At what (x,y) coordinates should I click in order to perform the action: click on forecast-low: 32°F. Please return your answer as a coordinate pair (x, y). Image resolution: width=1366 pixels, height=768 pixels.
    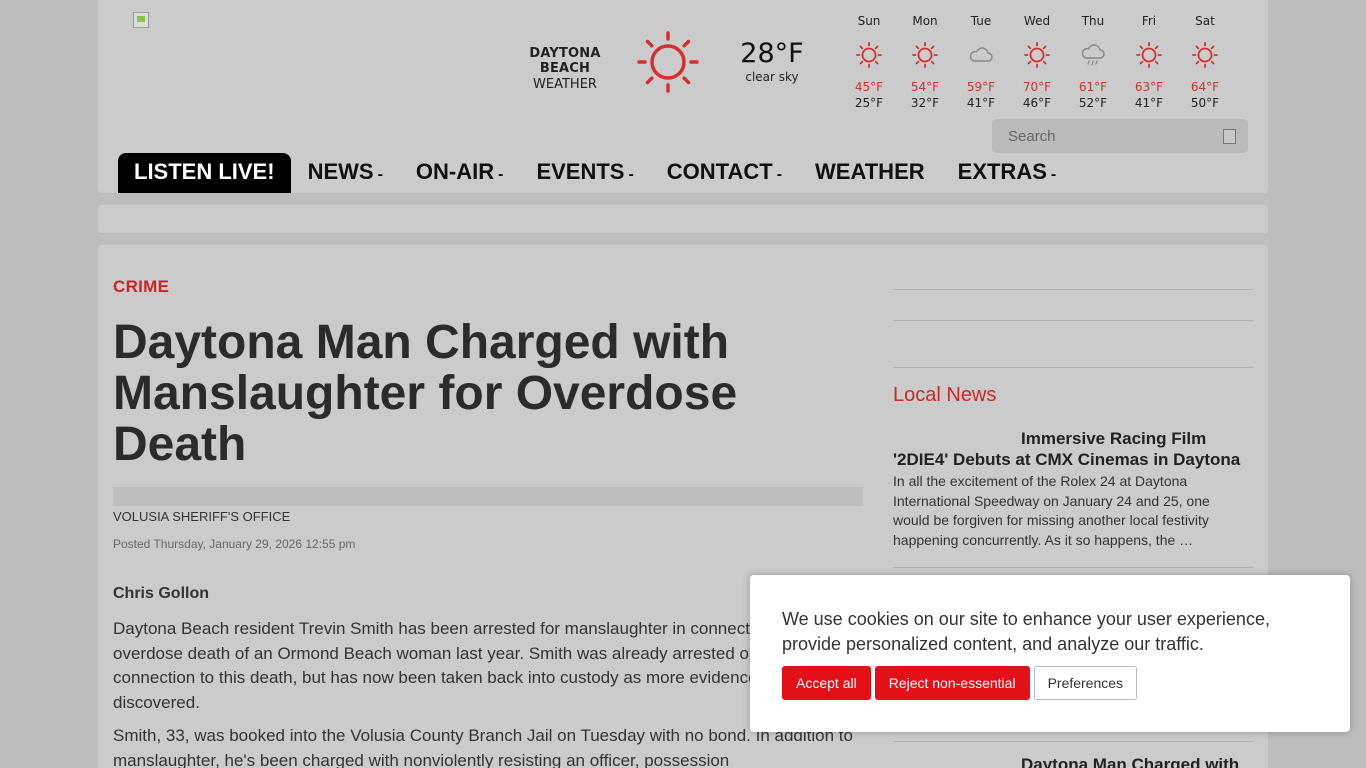
    Looking at the image, I should click on (925, 103).